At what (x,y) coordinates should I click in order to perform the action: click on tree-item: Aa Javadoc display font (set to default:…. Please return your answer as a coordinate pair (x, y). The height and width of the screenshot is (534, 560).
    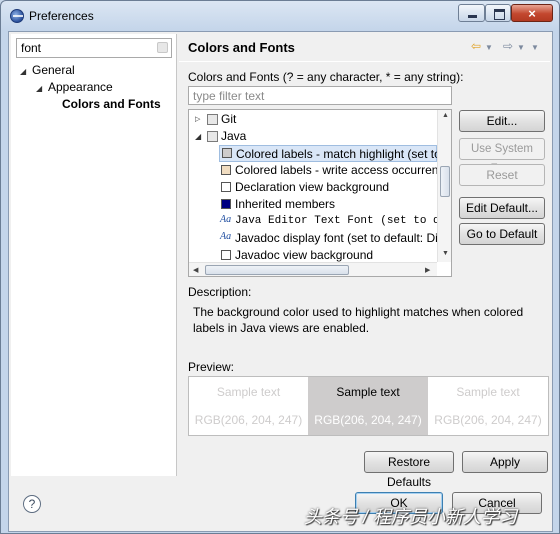
    Looking at the image, I should click on (335, 238).